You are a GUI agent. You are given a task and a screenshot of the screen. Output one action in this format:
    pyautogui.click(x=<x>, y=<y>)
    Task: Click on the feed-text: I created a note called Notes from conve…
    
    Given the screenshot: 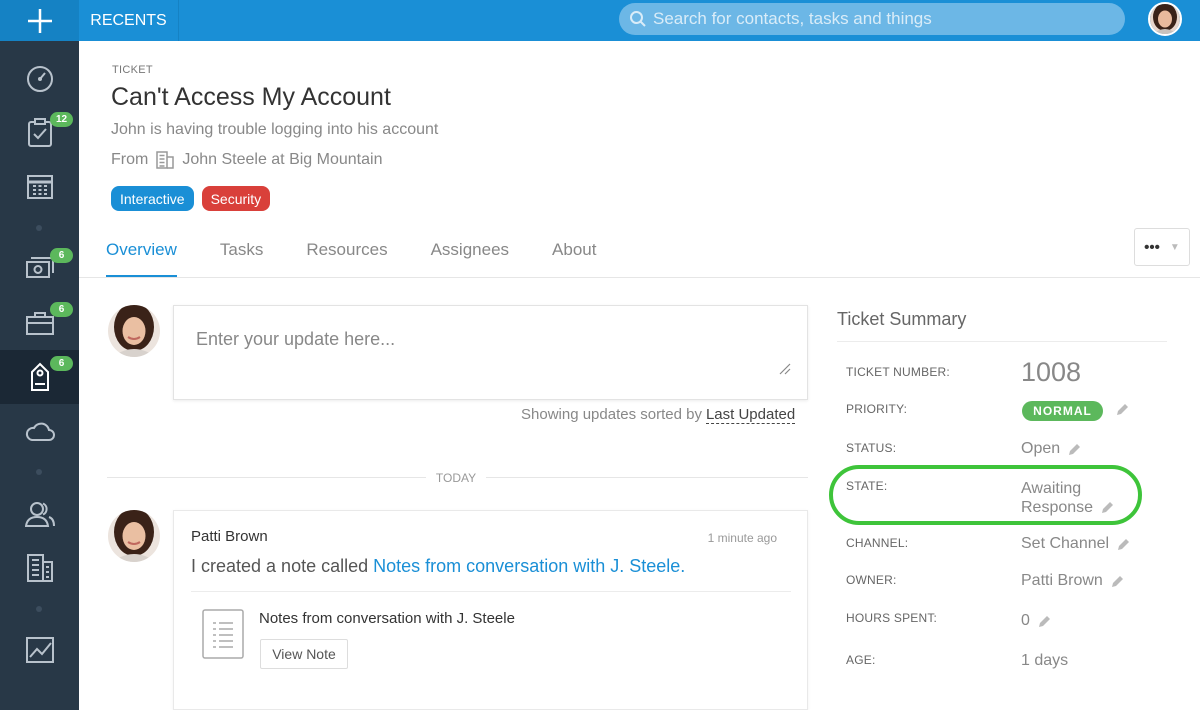 What is the action you would take?
    pyautogui.click(x=438, y=566)
    